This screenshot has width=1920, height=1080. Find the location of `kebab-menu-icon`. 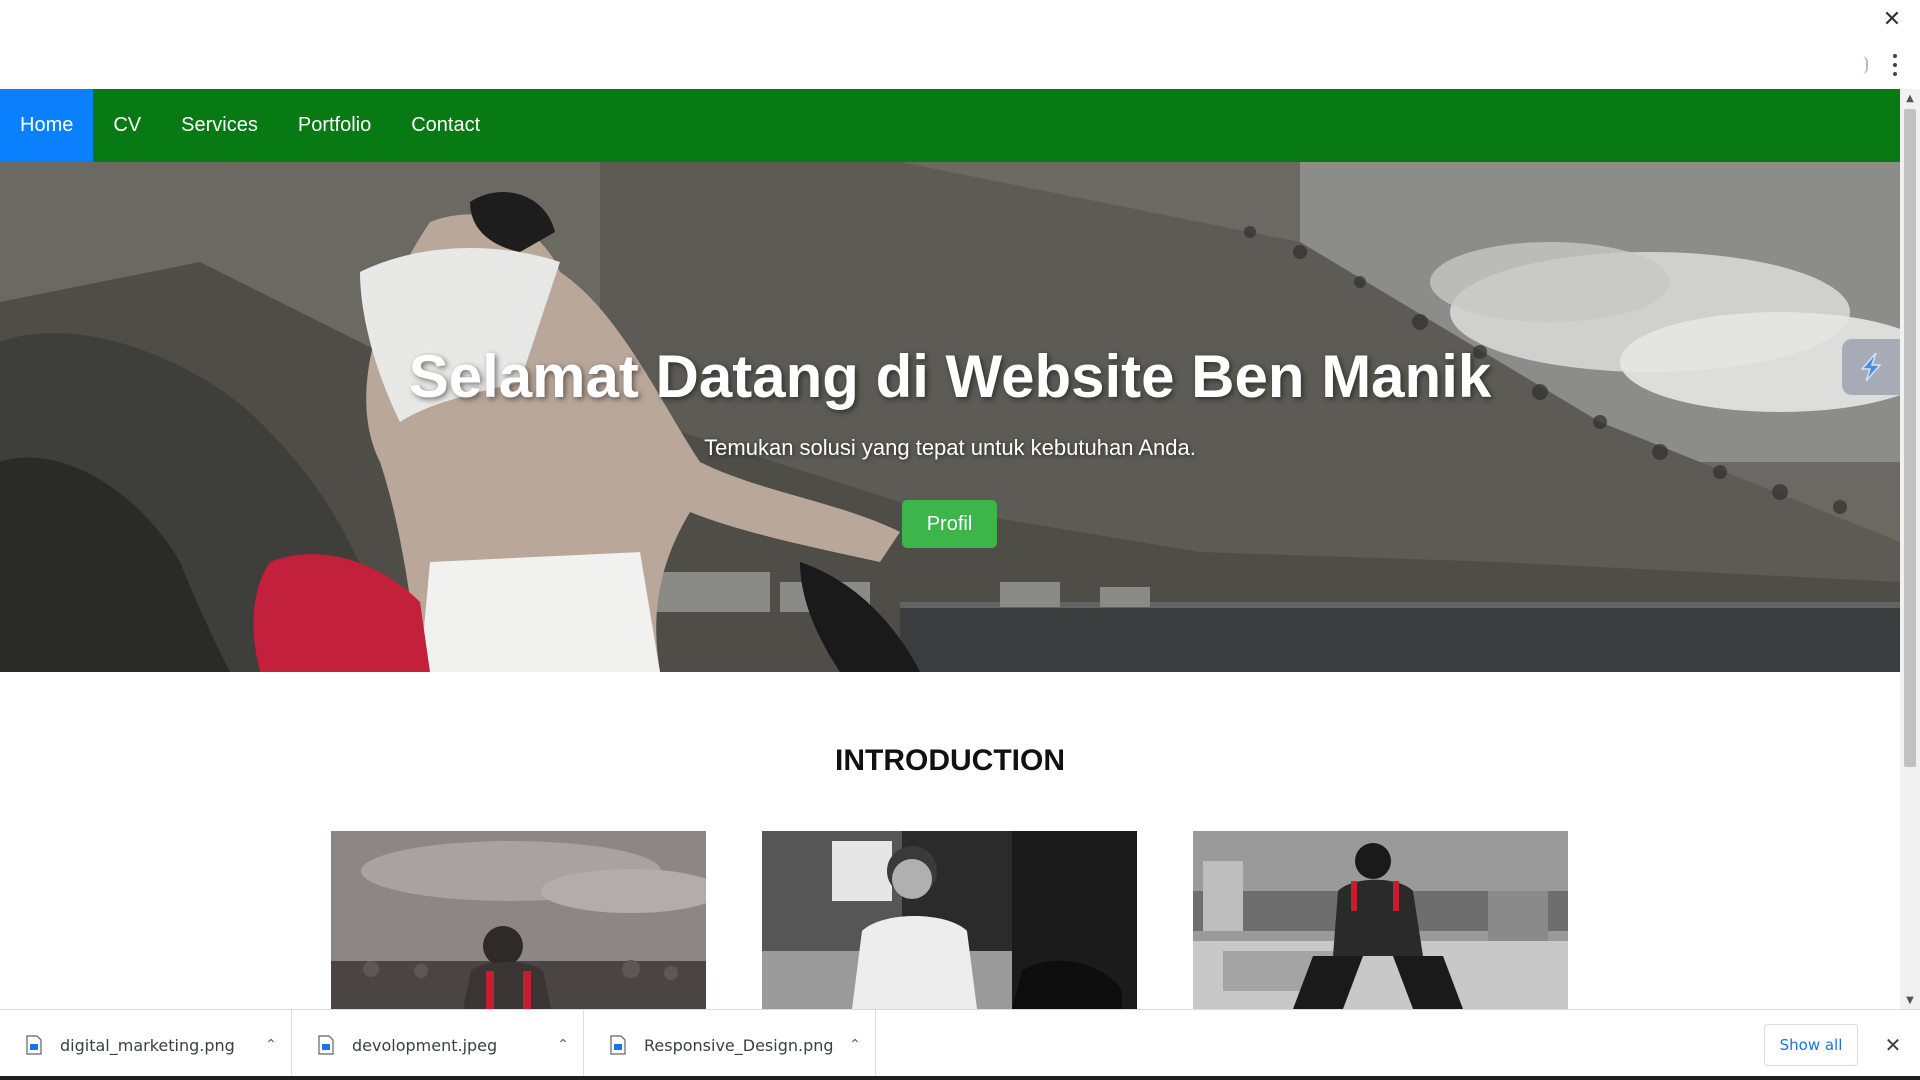

kebab-menu-icon is located at coordinates (1895, 65).